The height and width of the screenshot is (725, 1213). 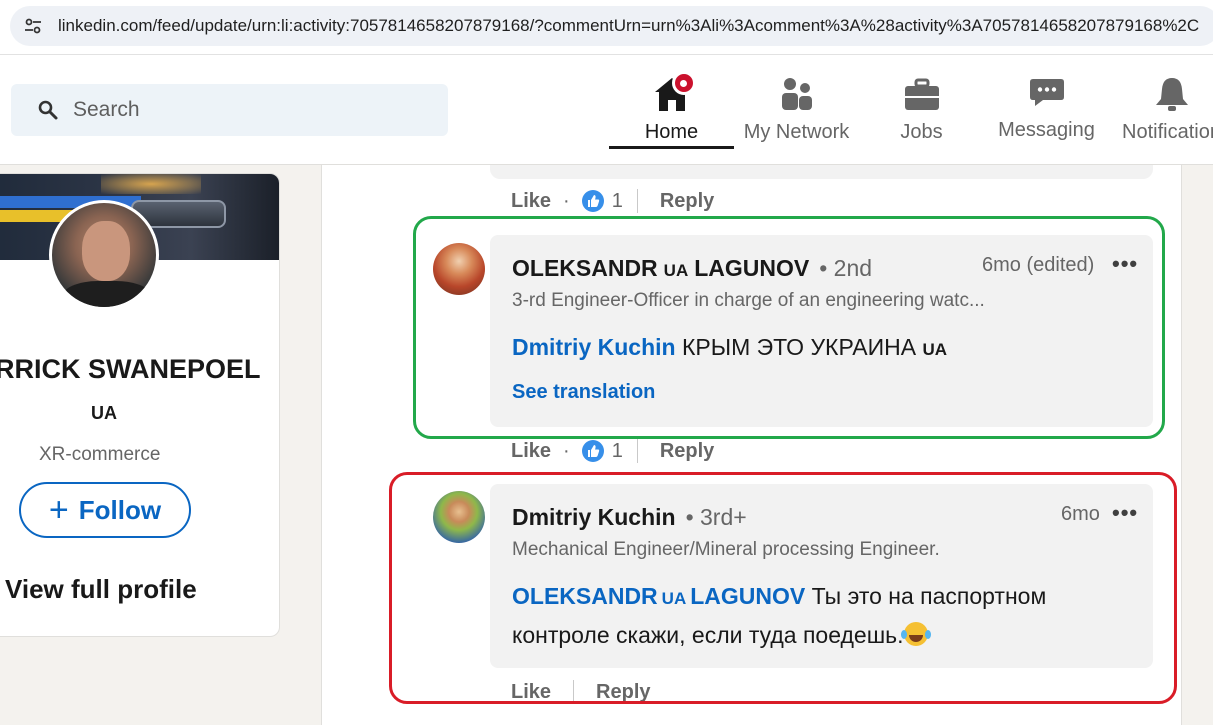 I want to click on profile-name: RRICK SWANEPOEL, so click(x=133, y=369).